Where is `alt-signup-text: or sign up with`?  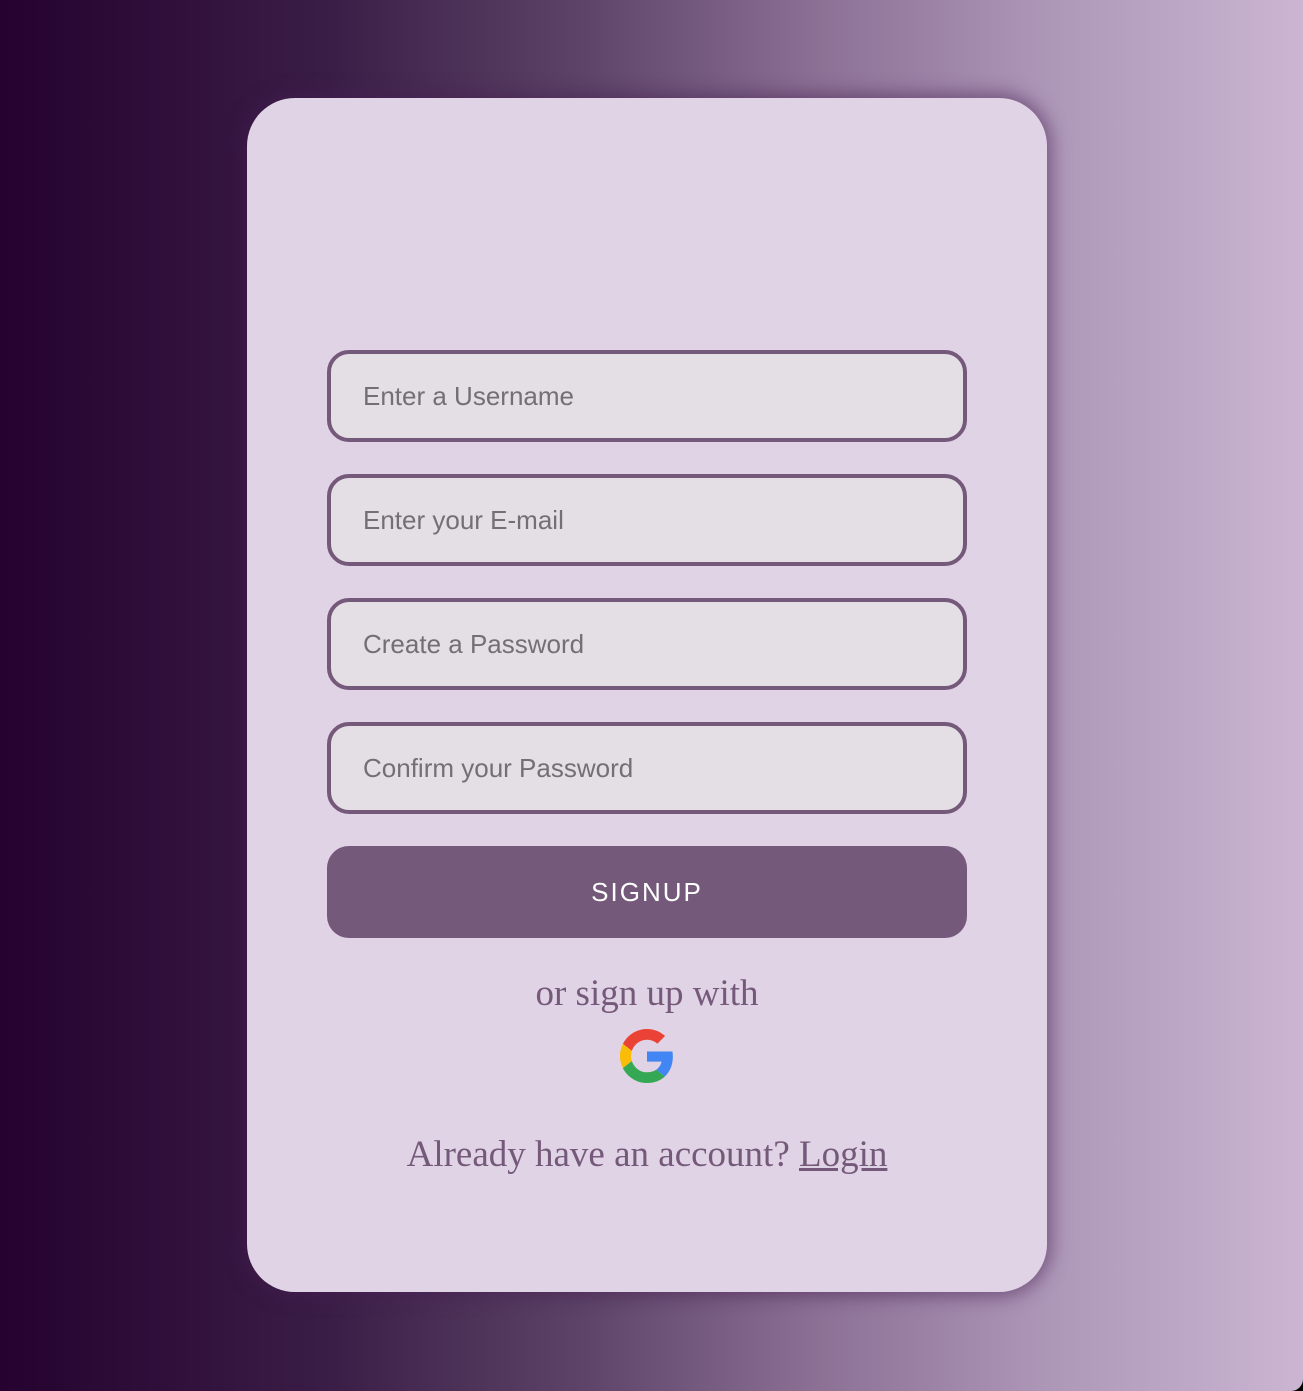
alt-signup-text: or sign up with is located at coordinates (647, 993).